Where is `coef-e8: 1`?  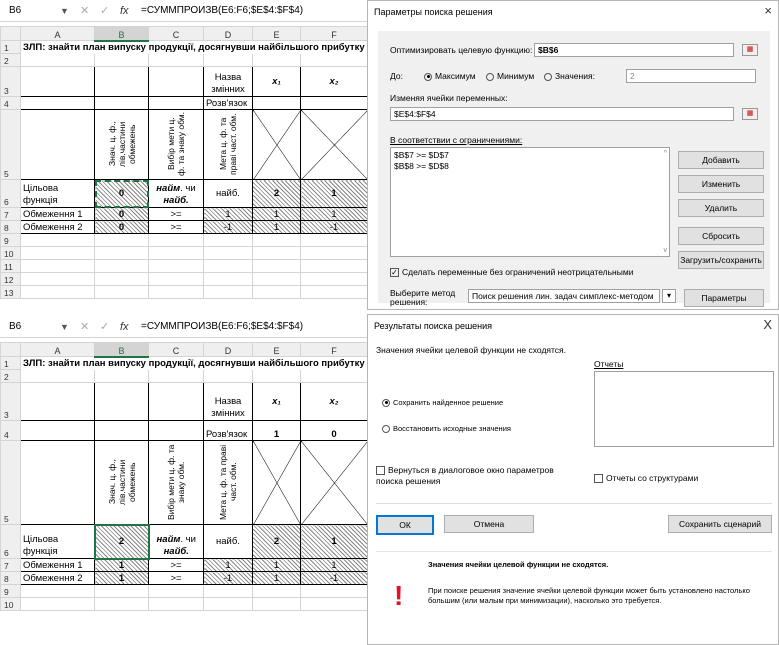
coef-e8: 1 is located at coordinates (276, 227).